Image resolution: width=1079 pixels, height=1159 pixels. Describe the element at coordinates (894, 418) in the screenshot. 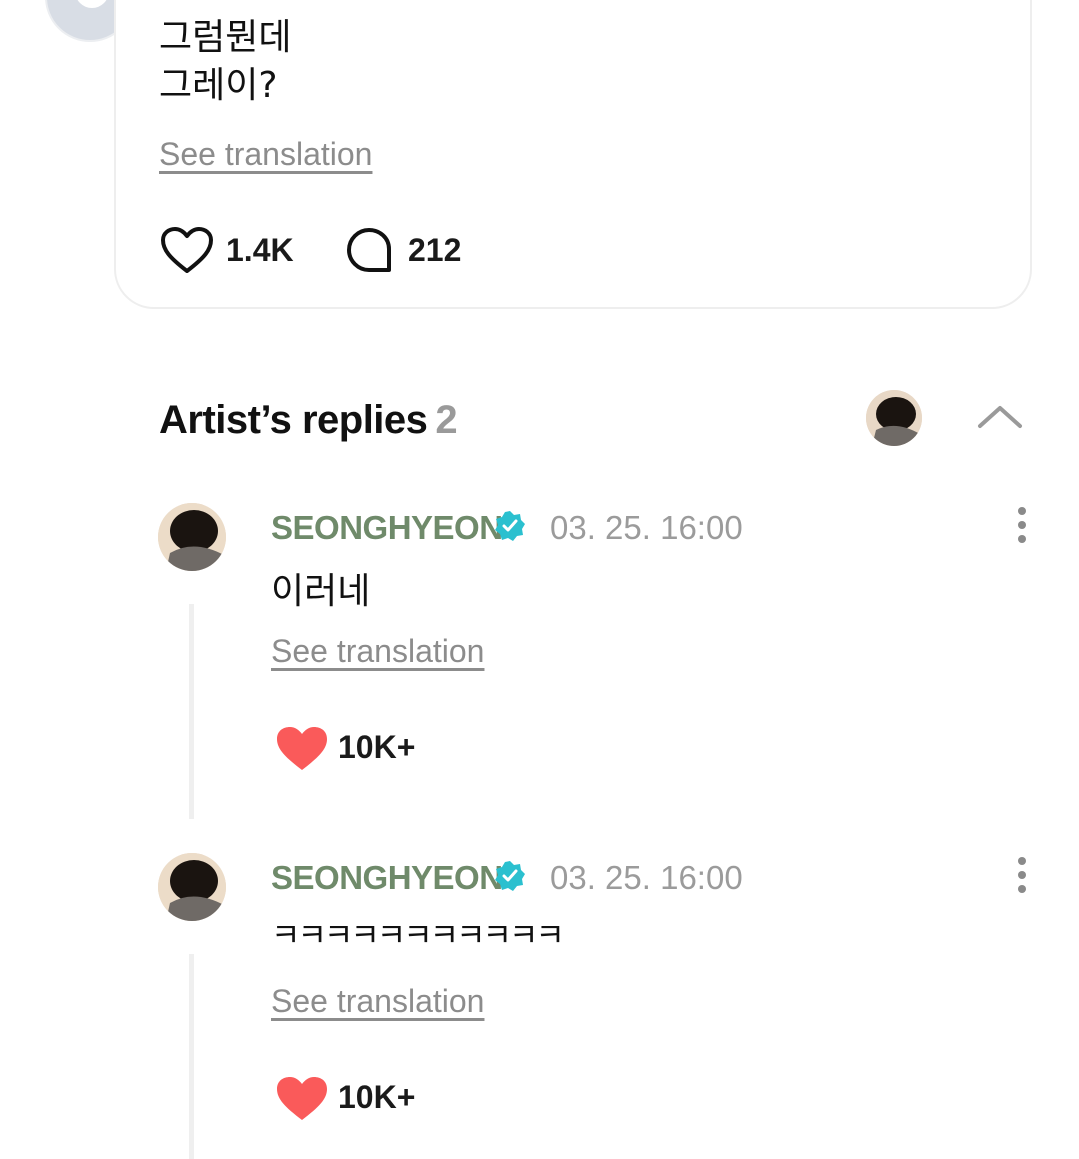

I see `artist-avatar-preview` at that location.